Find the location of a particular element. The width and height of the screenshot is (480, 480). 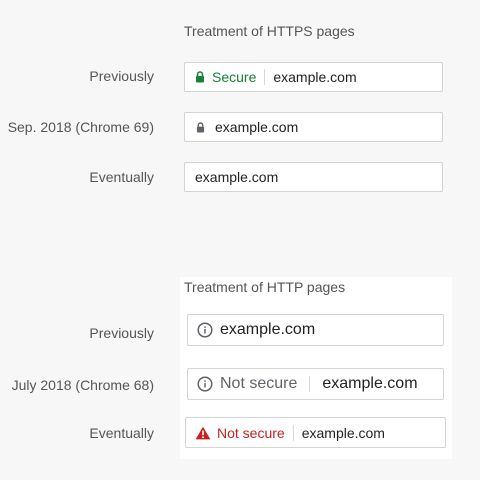

http-row-label-eventually: Eventually is located at coordinates (121, 433).